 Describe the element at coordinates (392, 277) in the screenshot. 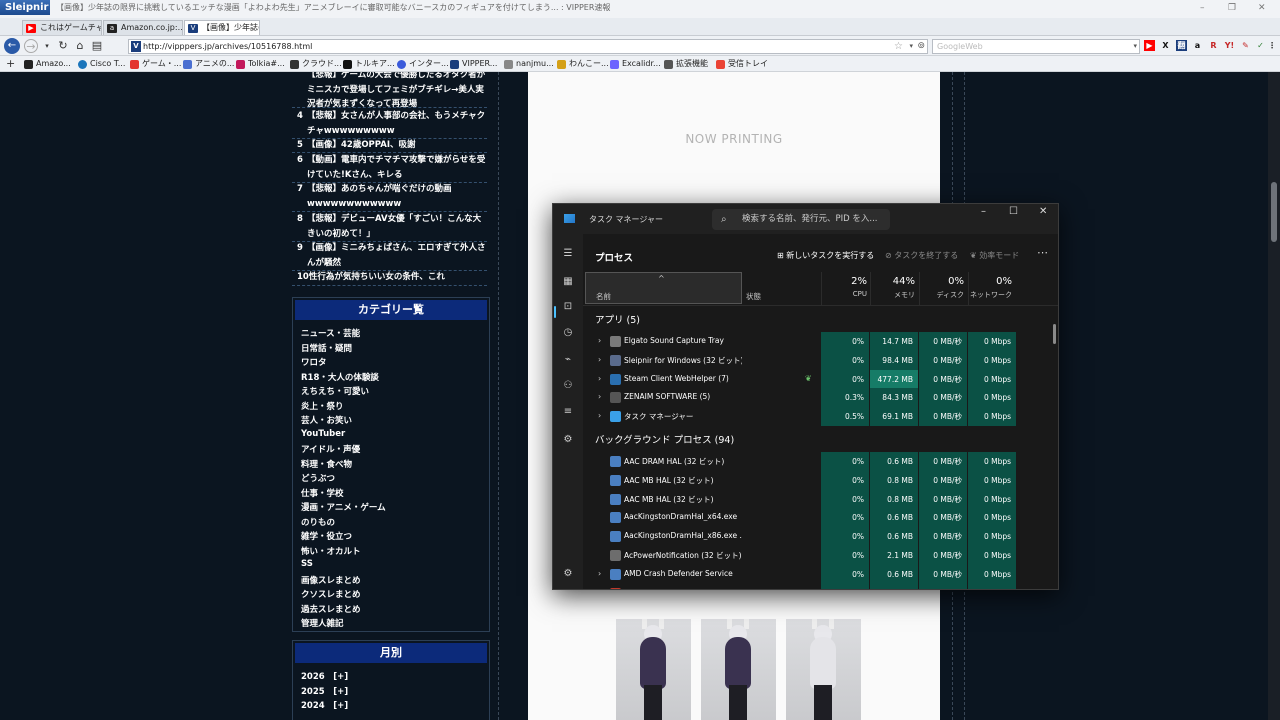

I see `ranking-item: 10性行為が気持ちいい女の条件、これ` at that location.